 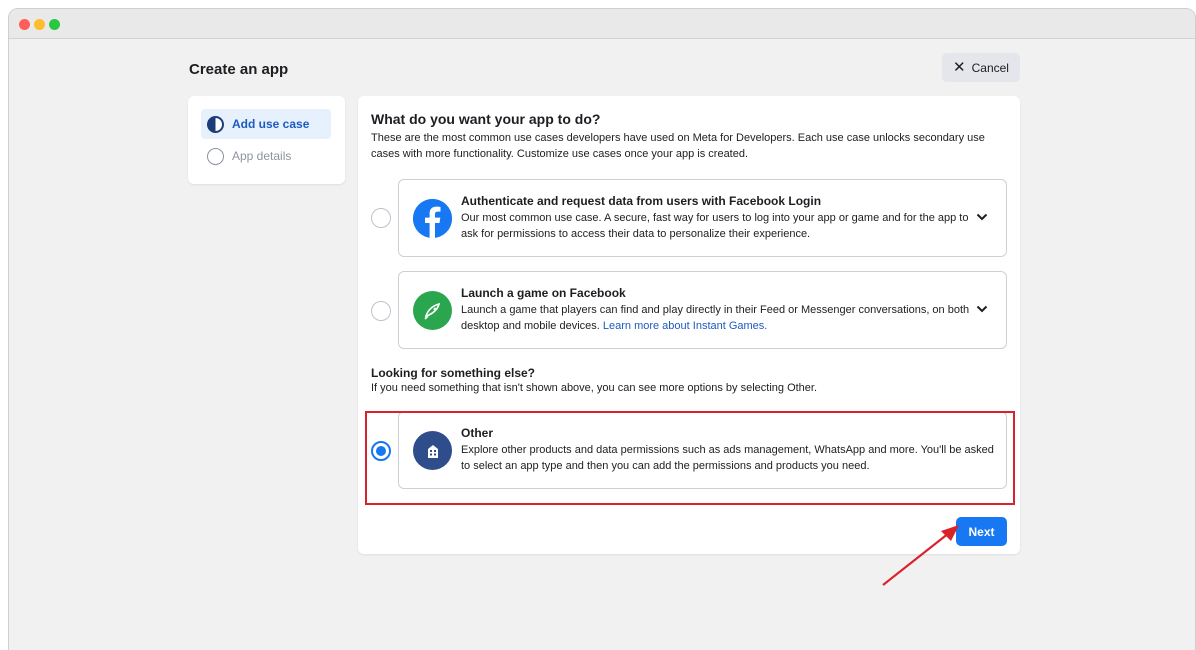 What do you see at coordinates (266, 140) in the screenshot?
I see `steps-panel: Add use case App details` at bounding box center [266, 140].